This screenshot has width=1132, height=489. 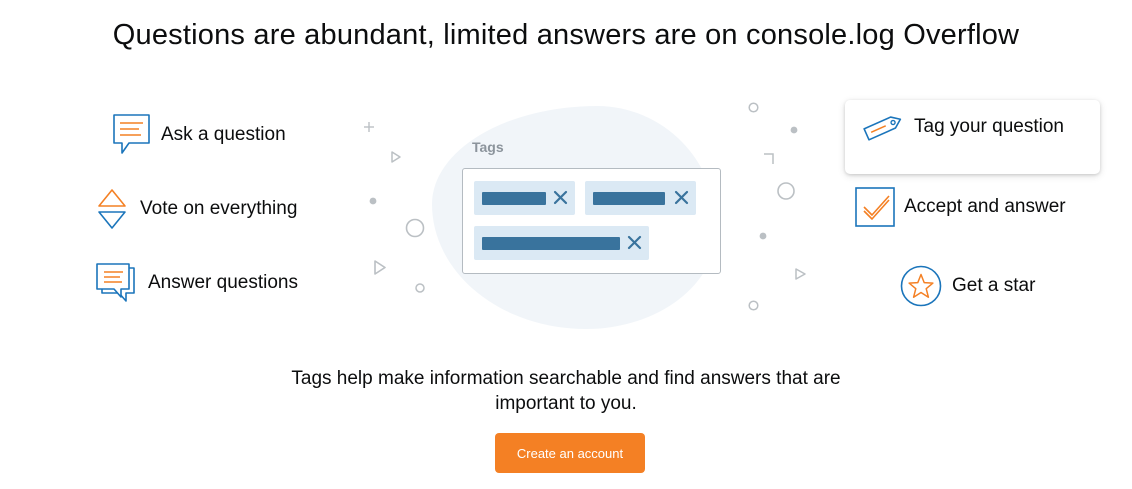 I want to click on feature-tag-question: Tag your question, so click(x=962, y=127).